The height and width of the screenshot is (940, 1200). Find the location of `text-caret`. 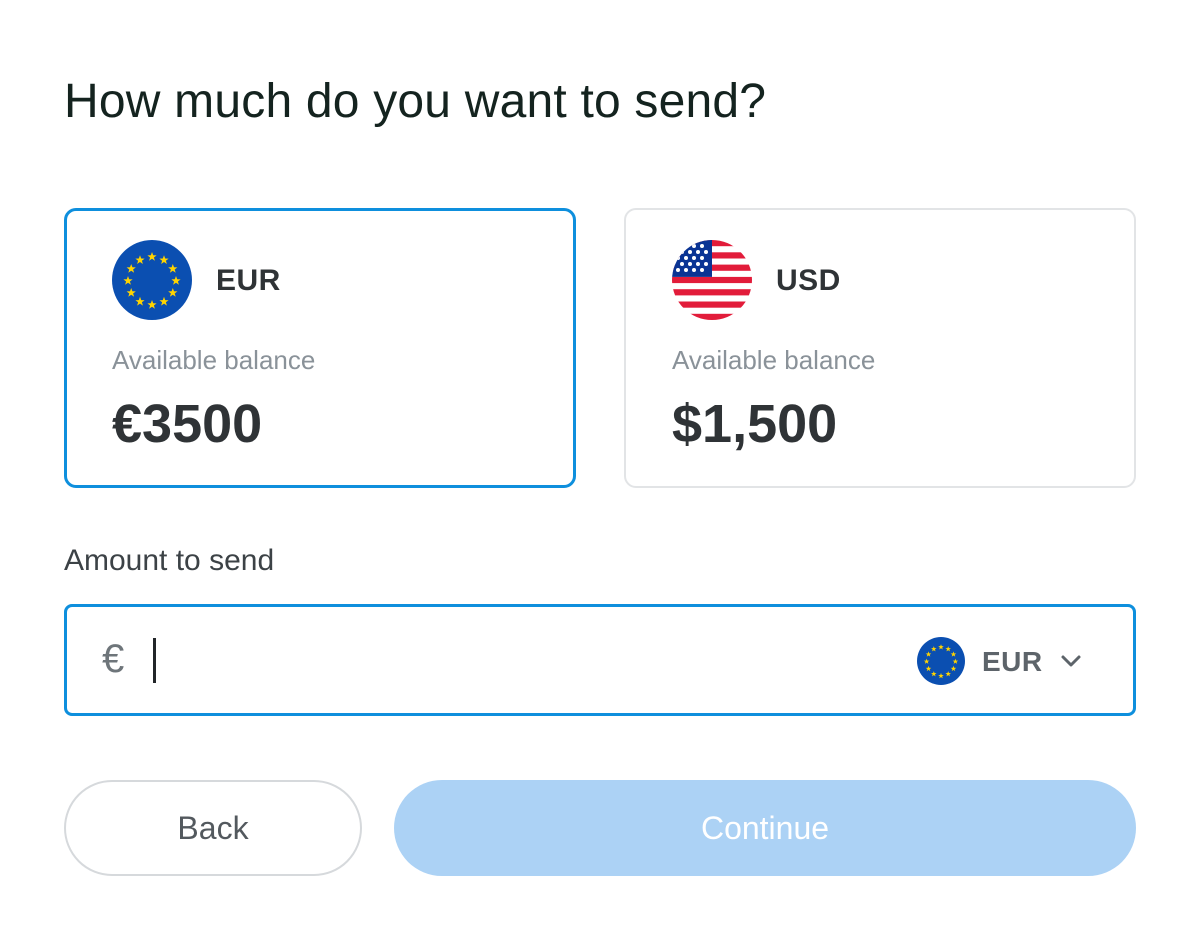

text-caret is located at coordinates (154, 660).